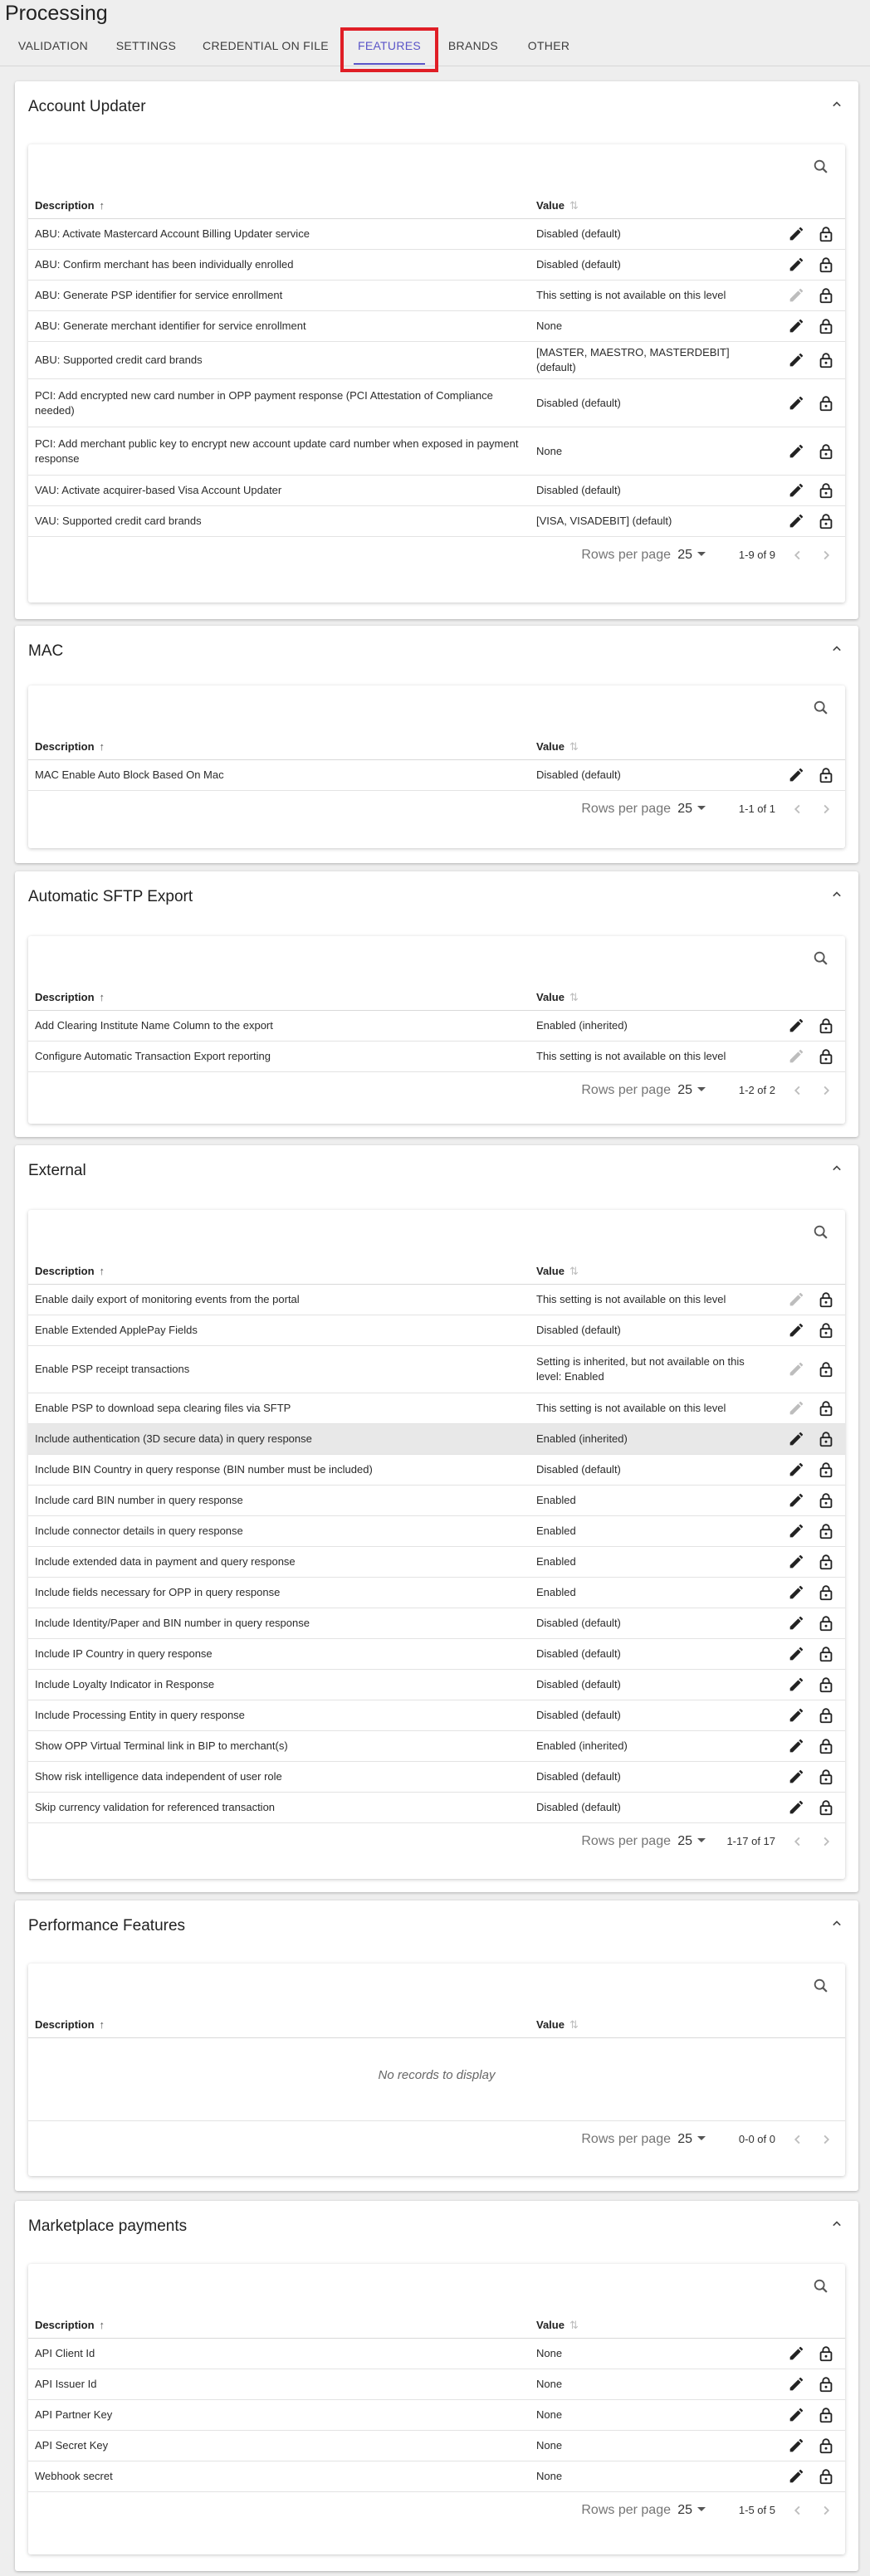  What do you see at coordinates (53, 47) in the screenshot?
I see `tab-validation: VALIDATION` at bounding box center [53, 47].